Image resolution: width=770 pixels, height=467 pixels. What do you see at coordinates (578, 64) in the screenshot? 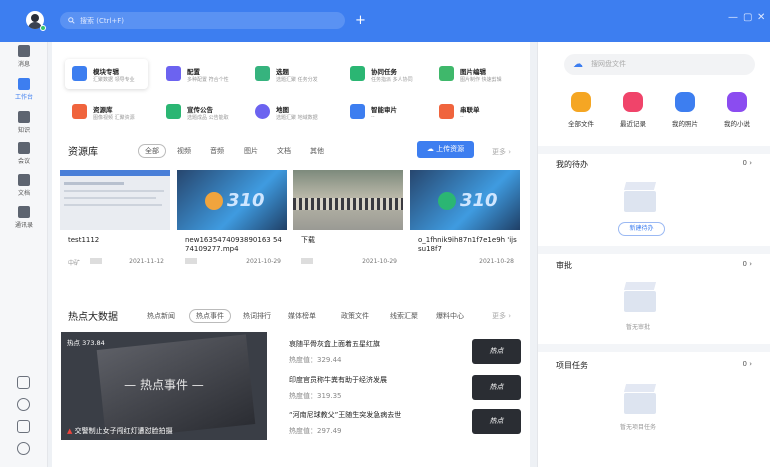
I see `cloud-drive-icon: ☁` at bounding box center [578, 64].